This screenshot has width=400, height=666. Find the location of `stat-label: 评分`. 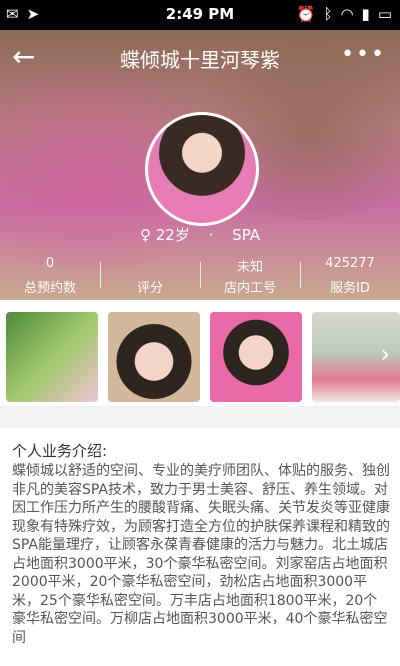

stat-label: 评分 is located at coordinates (149, 288).